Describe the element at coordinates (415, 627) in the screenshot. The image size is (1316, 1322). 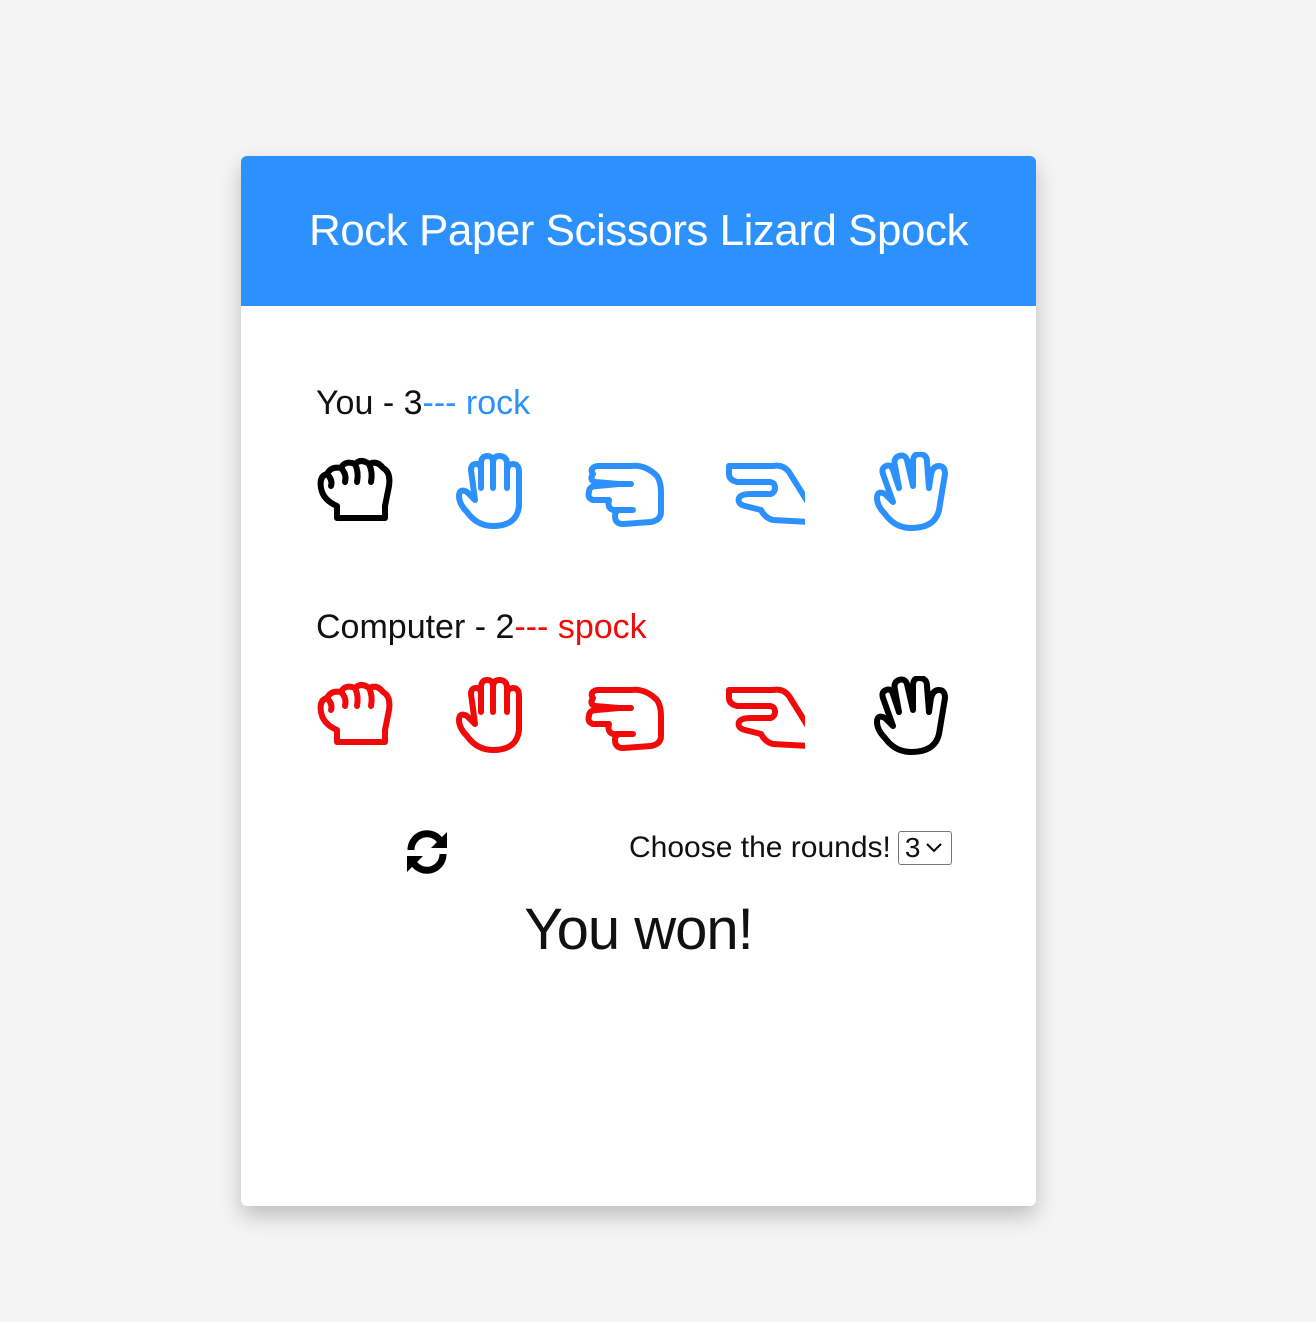
I see `computer-score: Computer - 2` at that location.